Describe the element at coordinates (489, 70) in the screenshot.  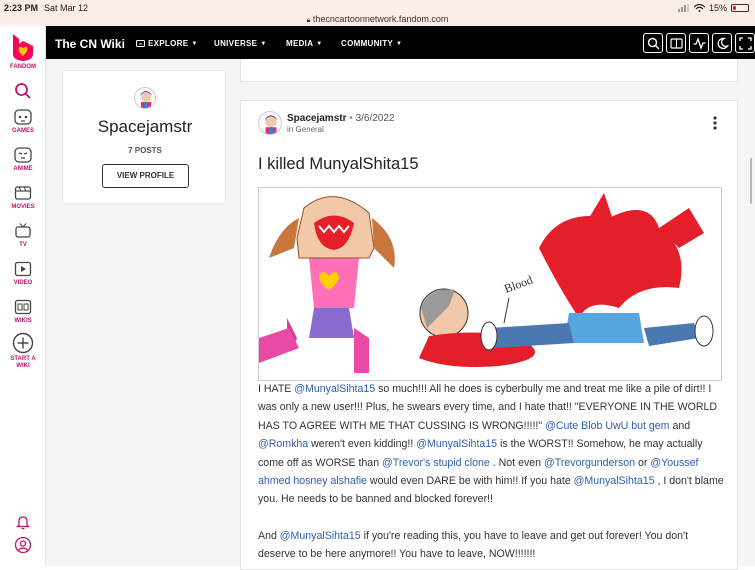
I see `previous-card` at that location.